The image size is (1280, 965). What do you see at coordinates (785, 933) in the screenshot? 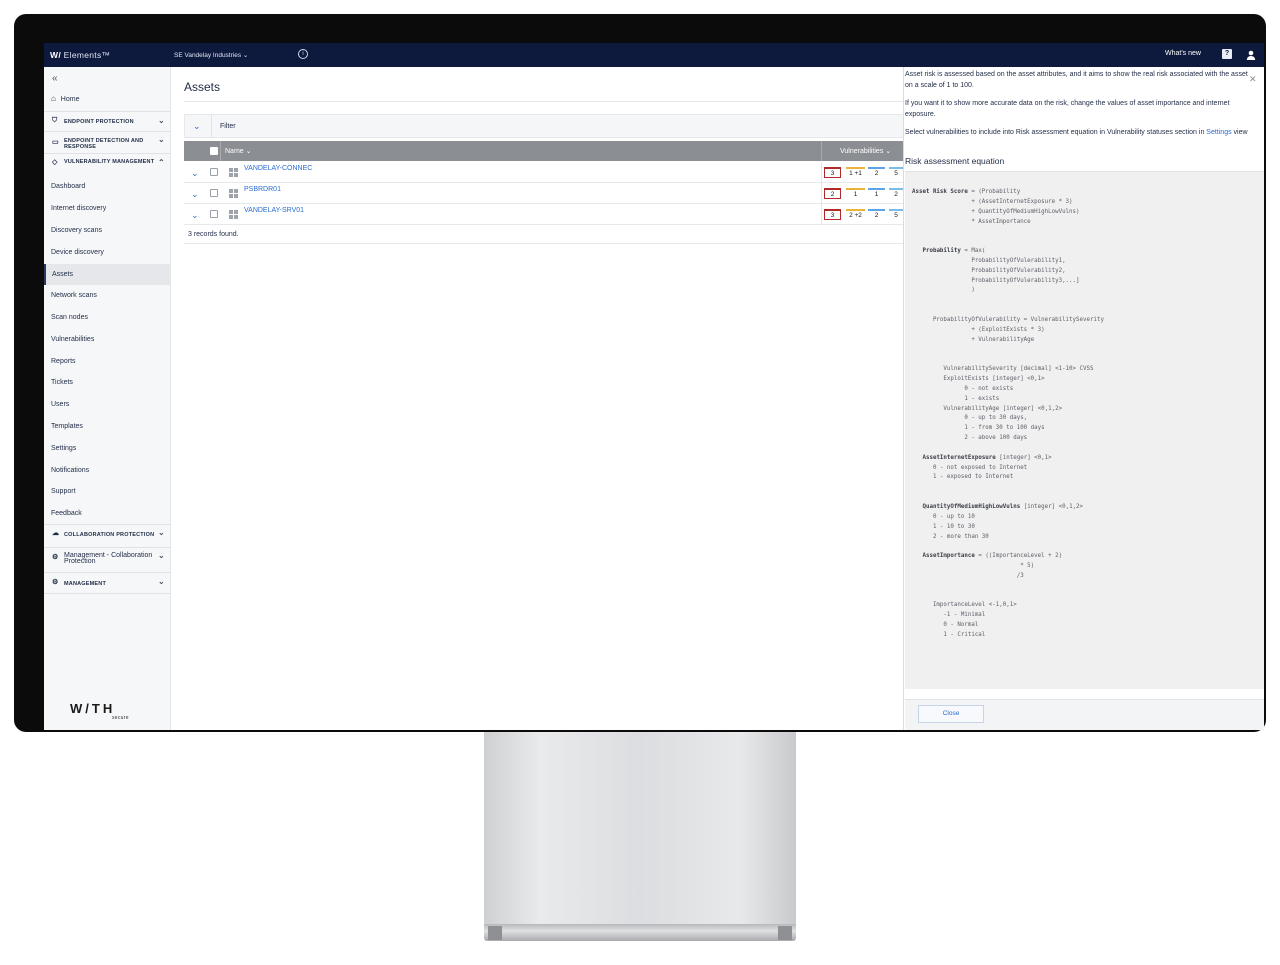
I see `stand-foot` at bounding box center [785, 933].